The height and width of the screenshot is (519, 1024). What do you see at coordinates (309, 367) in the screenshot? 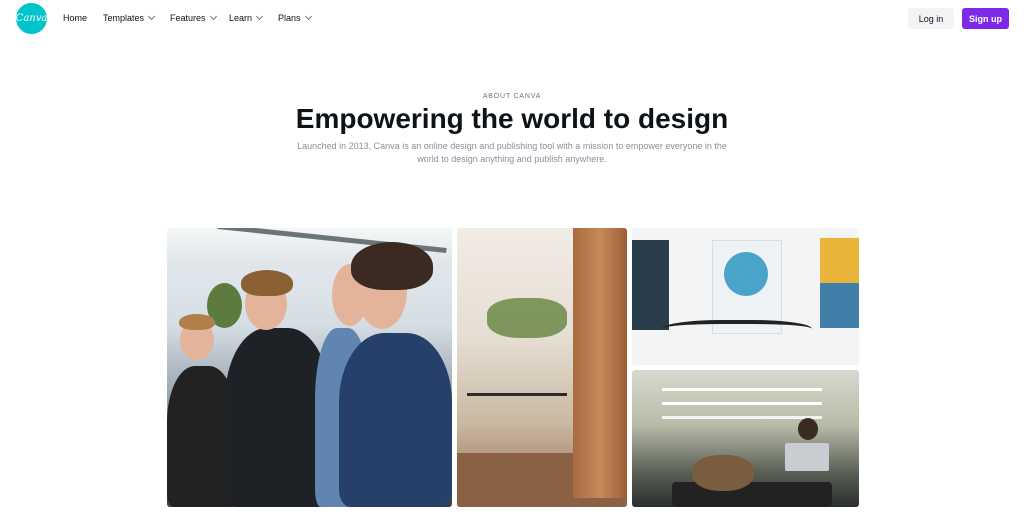
I see `team-photo` at bounding box center [309, 367].